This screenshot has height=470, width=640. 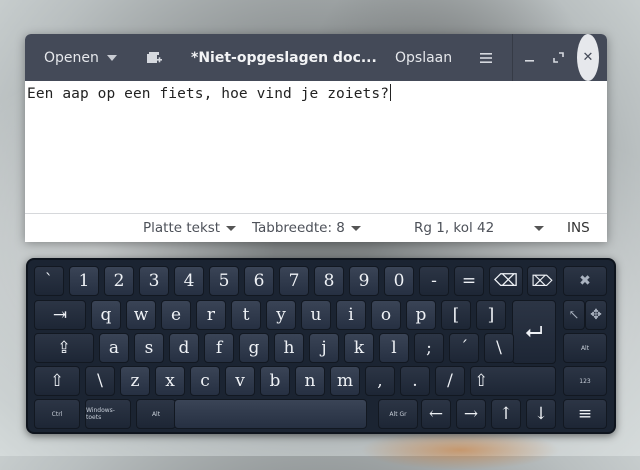 What do you see at coordinates (596, 315) in the screenshot?
I see `move-keyboard-icon: ✥` at bounding box center [596, 315].